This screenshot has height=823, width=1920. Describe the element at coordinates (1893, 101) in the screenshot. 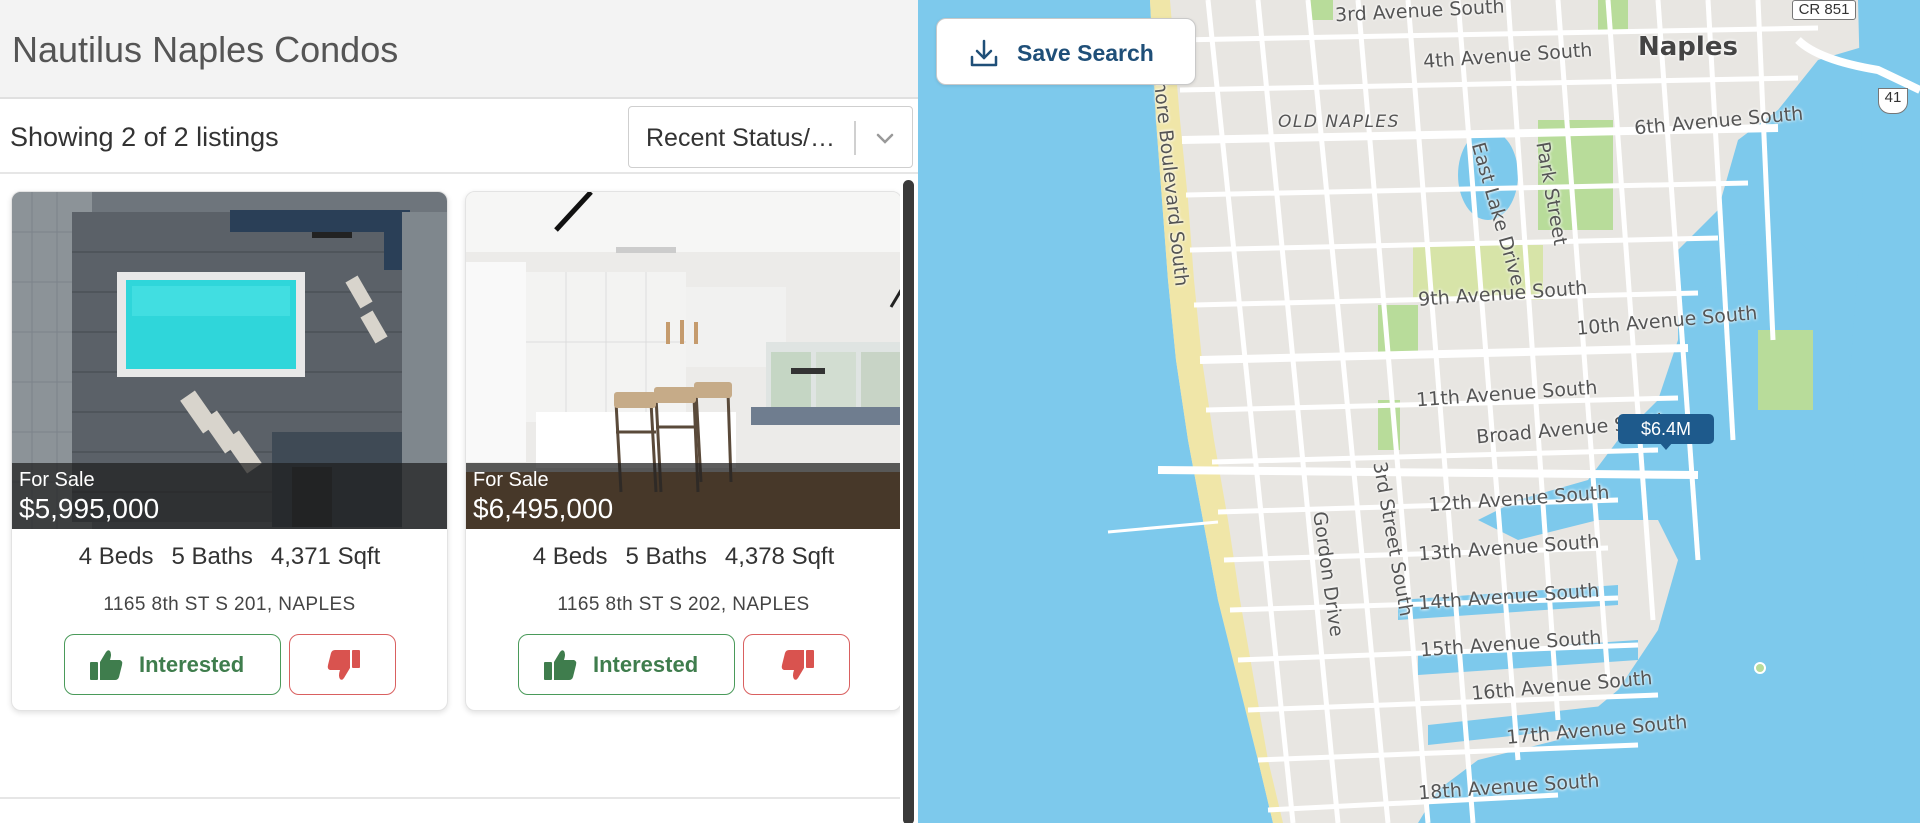

I see `route-shield: 41` at that location.